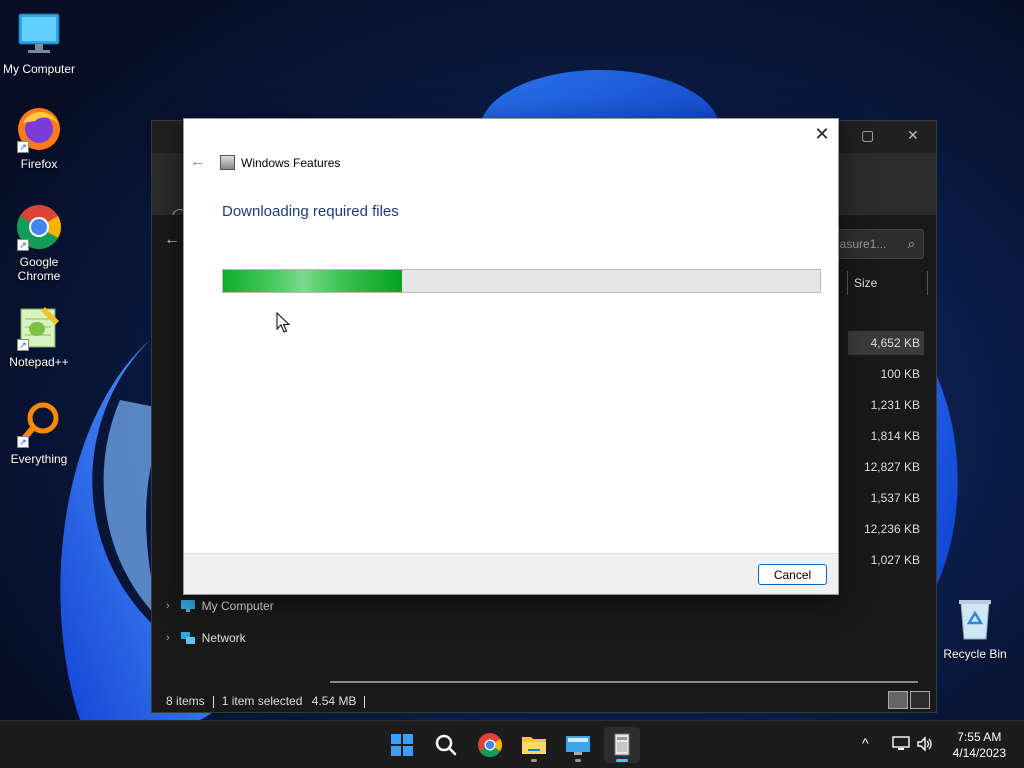 The height and width of the screenshot is (768, 1024). Describe the element at coordinates (979, 737) in the screenshot. I see `clock-time: 7:55 AM` at that location.